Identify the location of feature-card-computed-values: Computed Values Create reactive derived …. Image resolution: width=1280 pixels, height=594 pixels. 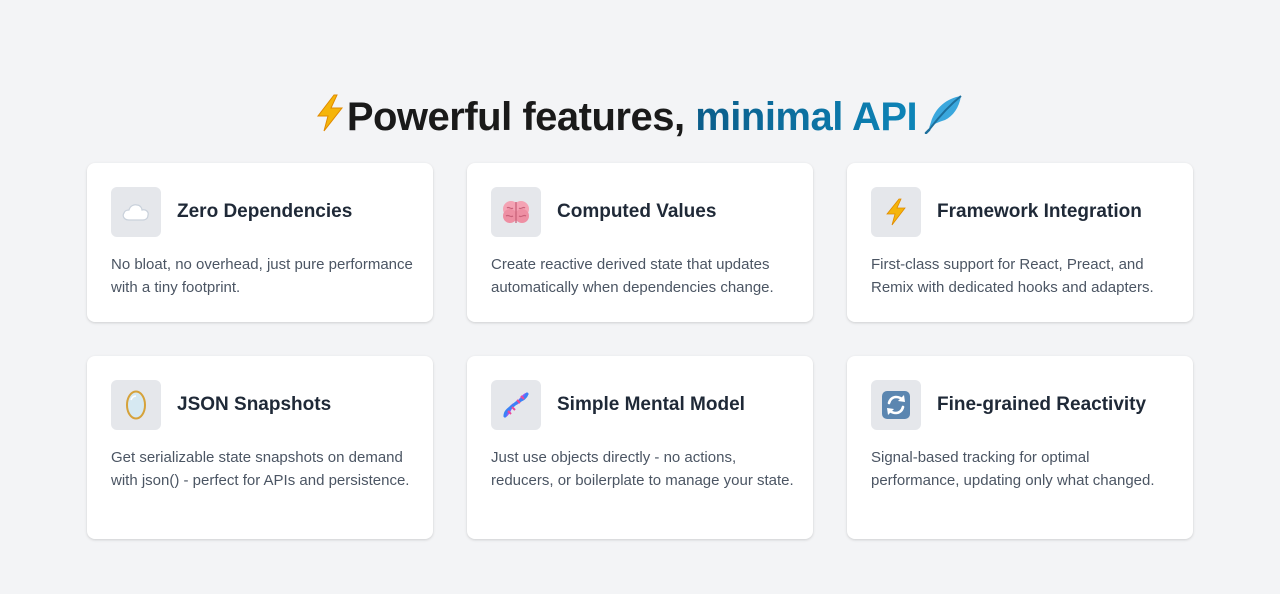
(640, 242).